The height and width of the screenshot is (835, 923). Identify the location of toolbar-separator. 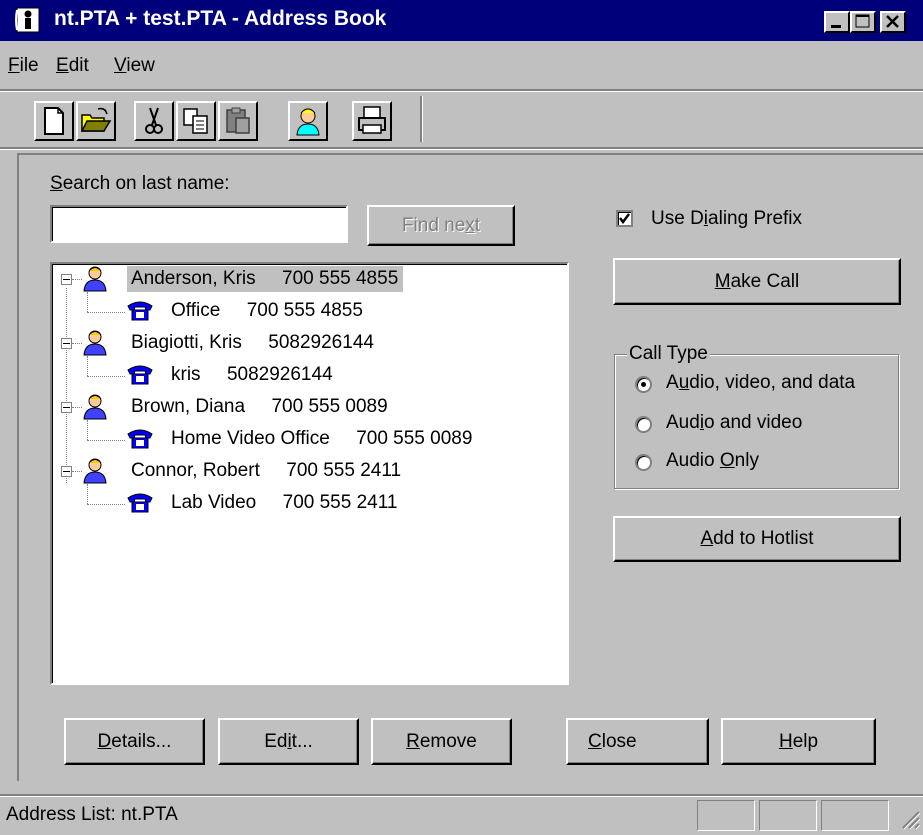
(461, 148).